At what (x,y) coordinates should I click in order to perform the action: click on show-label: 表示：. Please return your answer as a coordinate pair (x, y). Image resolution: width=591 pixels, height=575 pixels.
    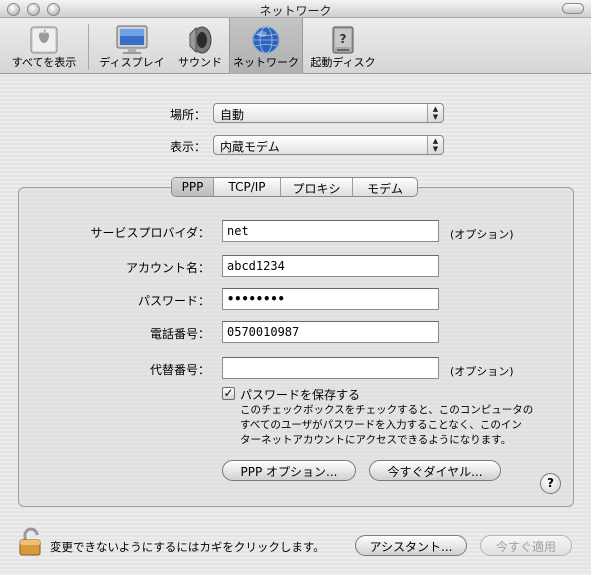
    Looking at the image, I should click on (187, 147).